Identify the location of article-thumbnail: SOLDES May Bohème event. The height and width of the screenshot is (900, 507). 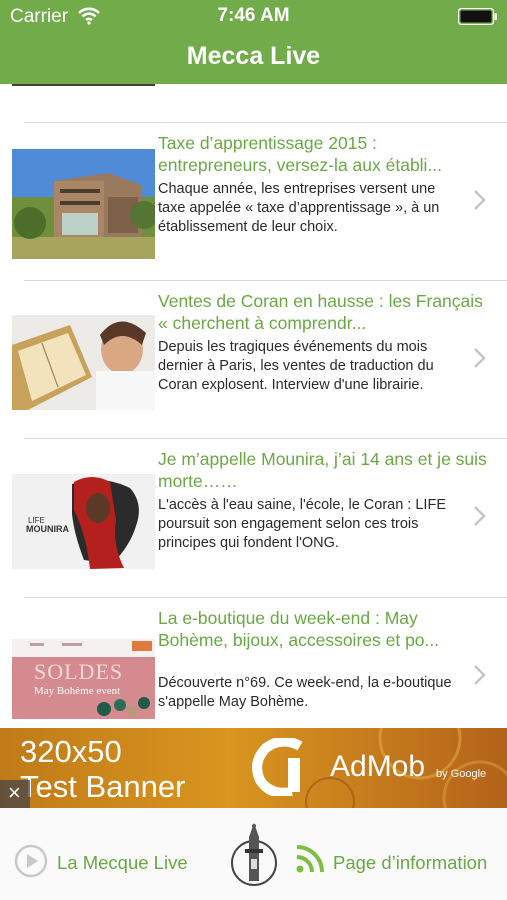
(83, 679).